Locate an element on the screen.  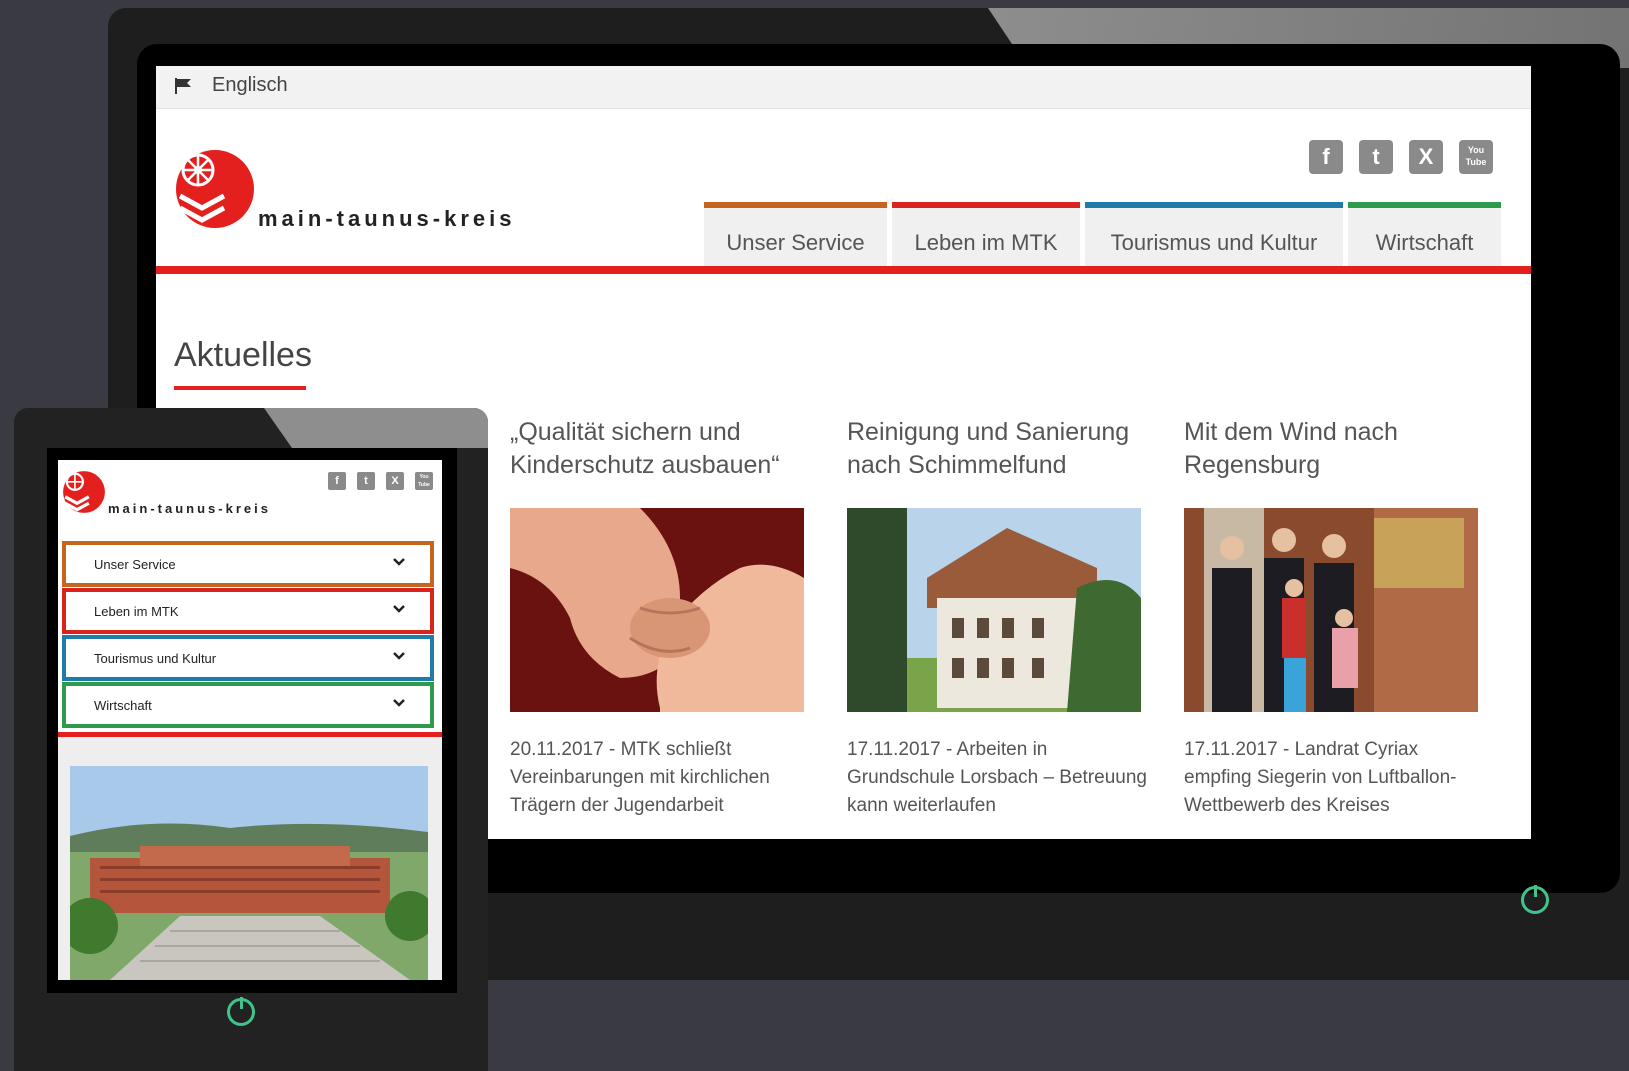
nav-tab-wirtschaft: Wirtschaft is located at coordinates (1424, 235).